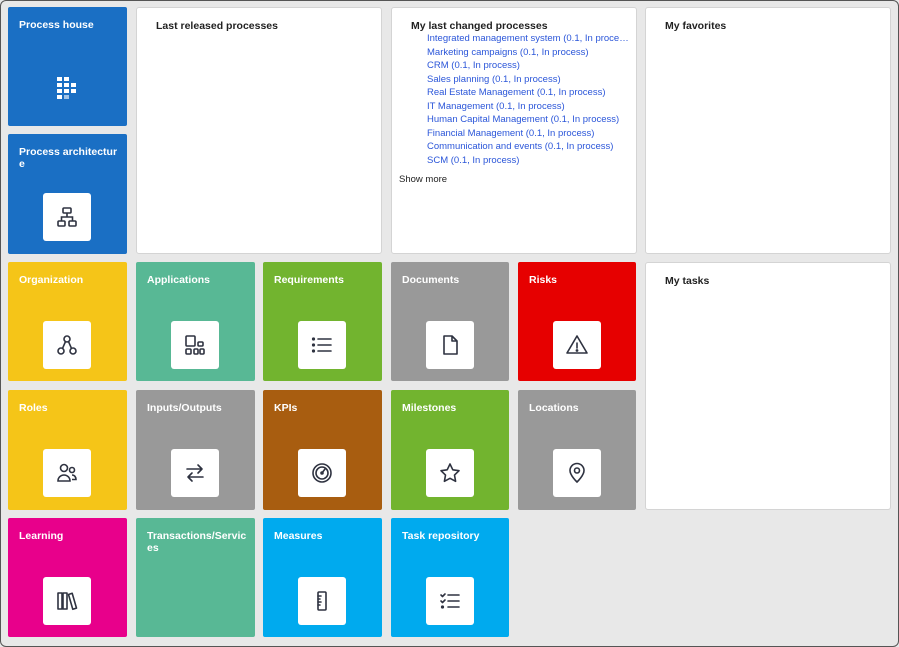 This screenshot has height=647, width=899. I want to click on document-icon, so click(450, 345).